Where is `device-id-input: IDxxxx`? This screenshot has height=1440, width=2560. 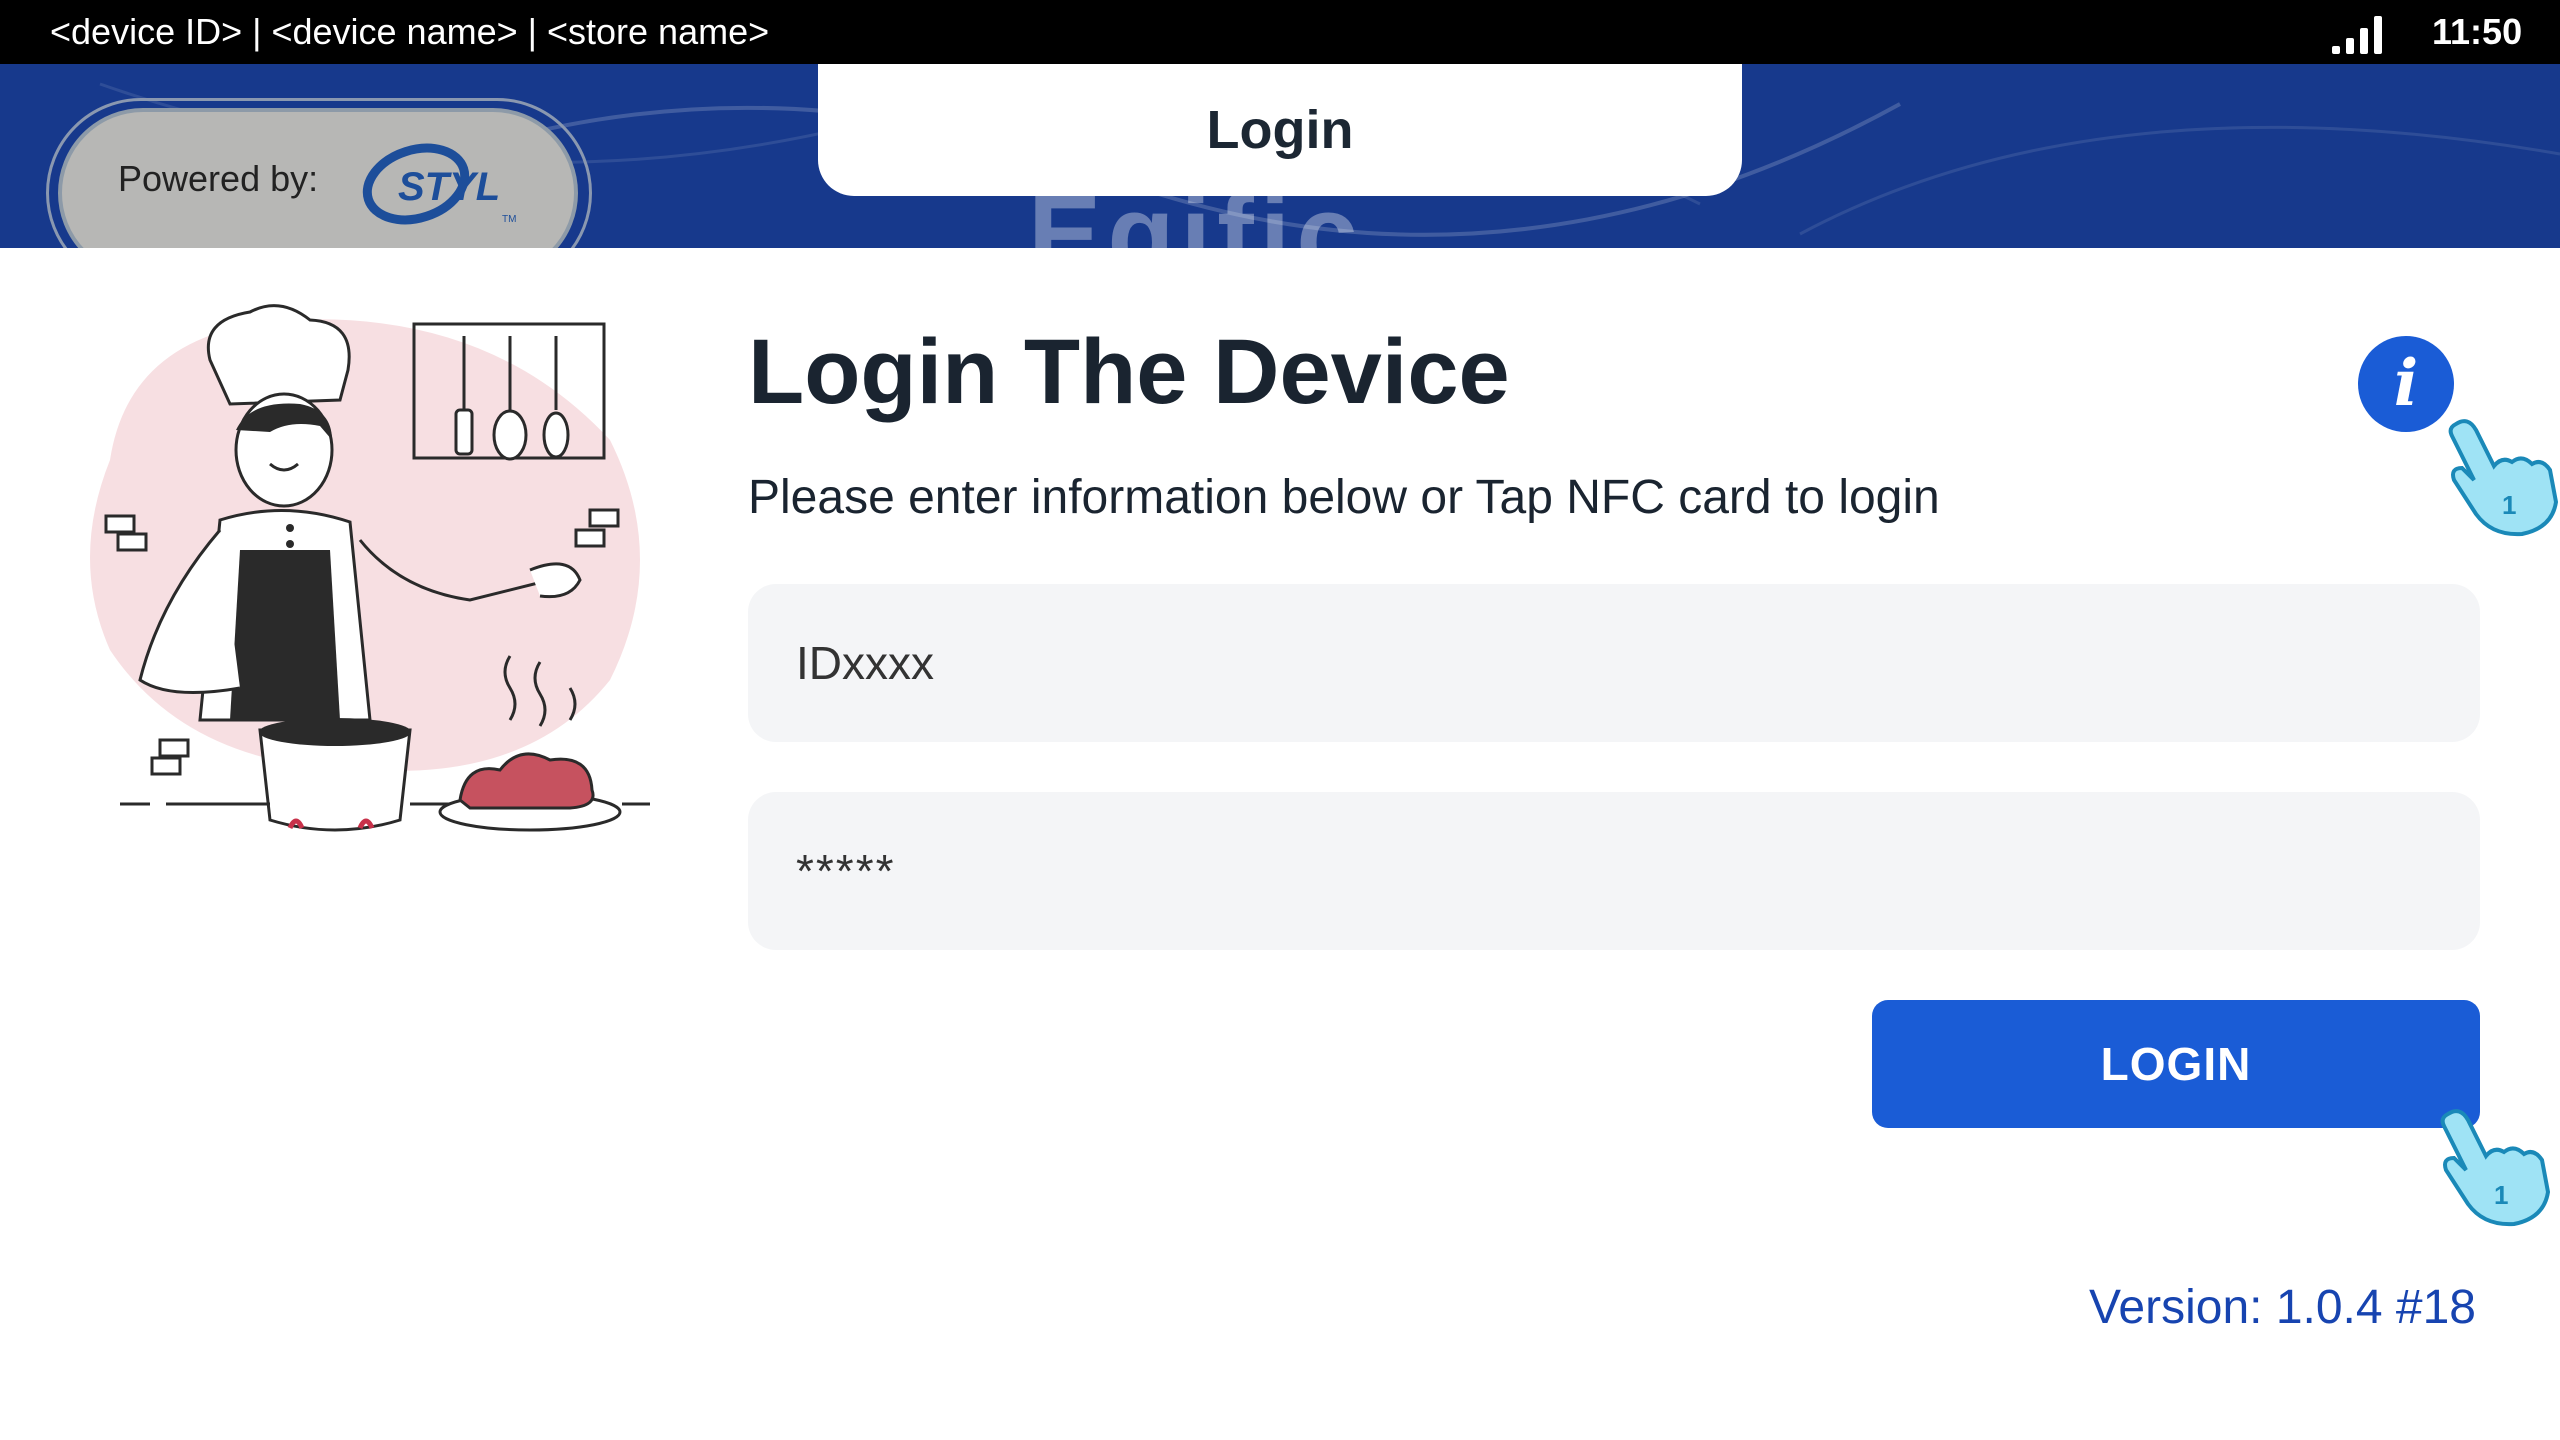 device-id-input: IDxxxx is located at coordinates (1614, 663).